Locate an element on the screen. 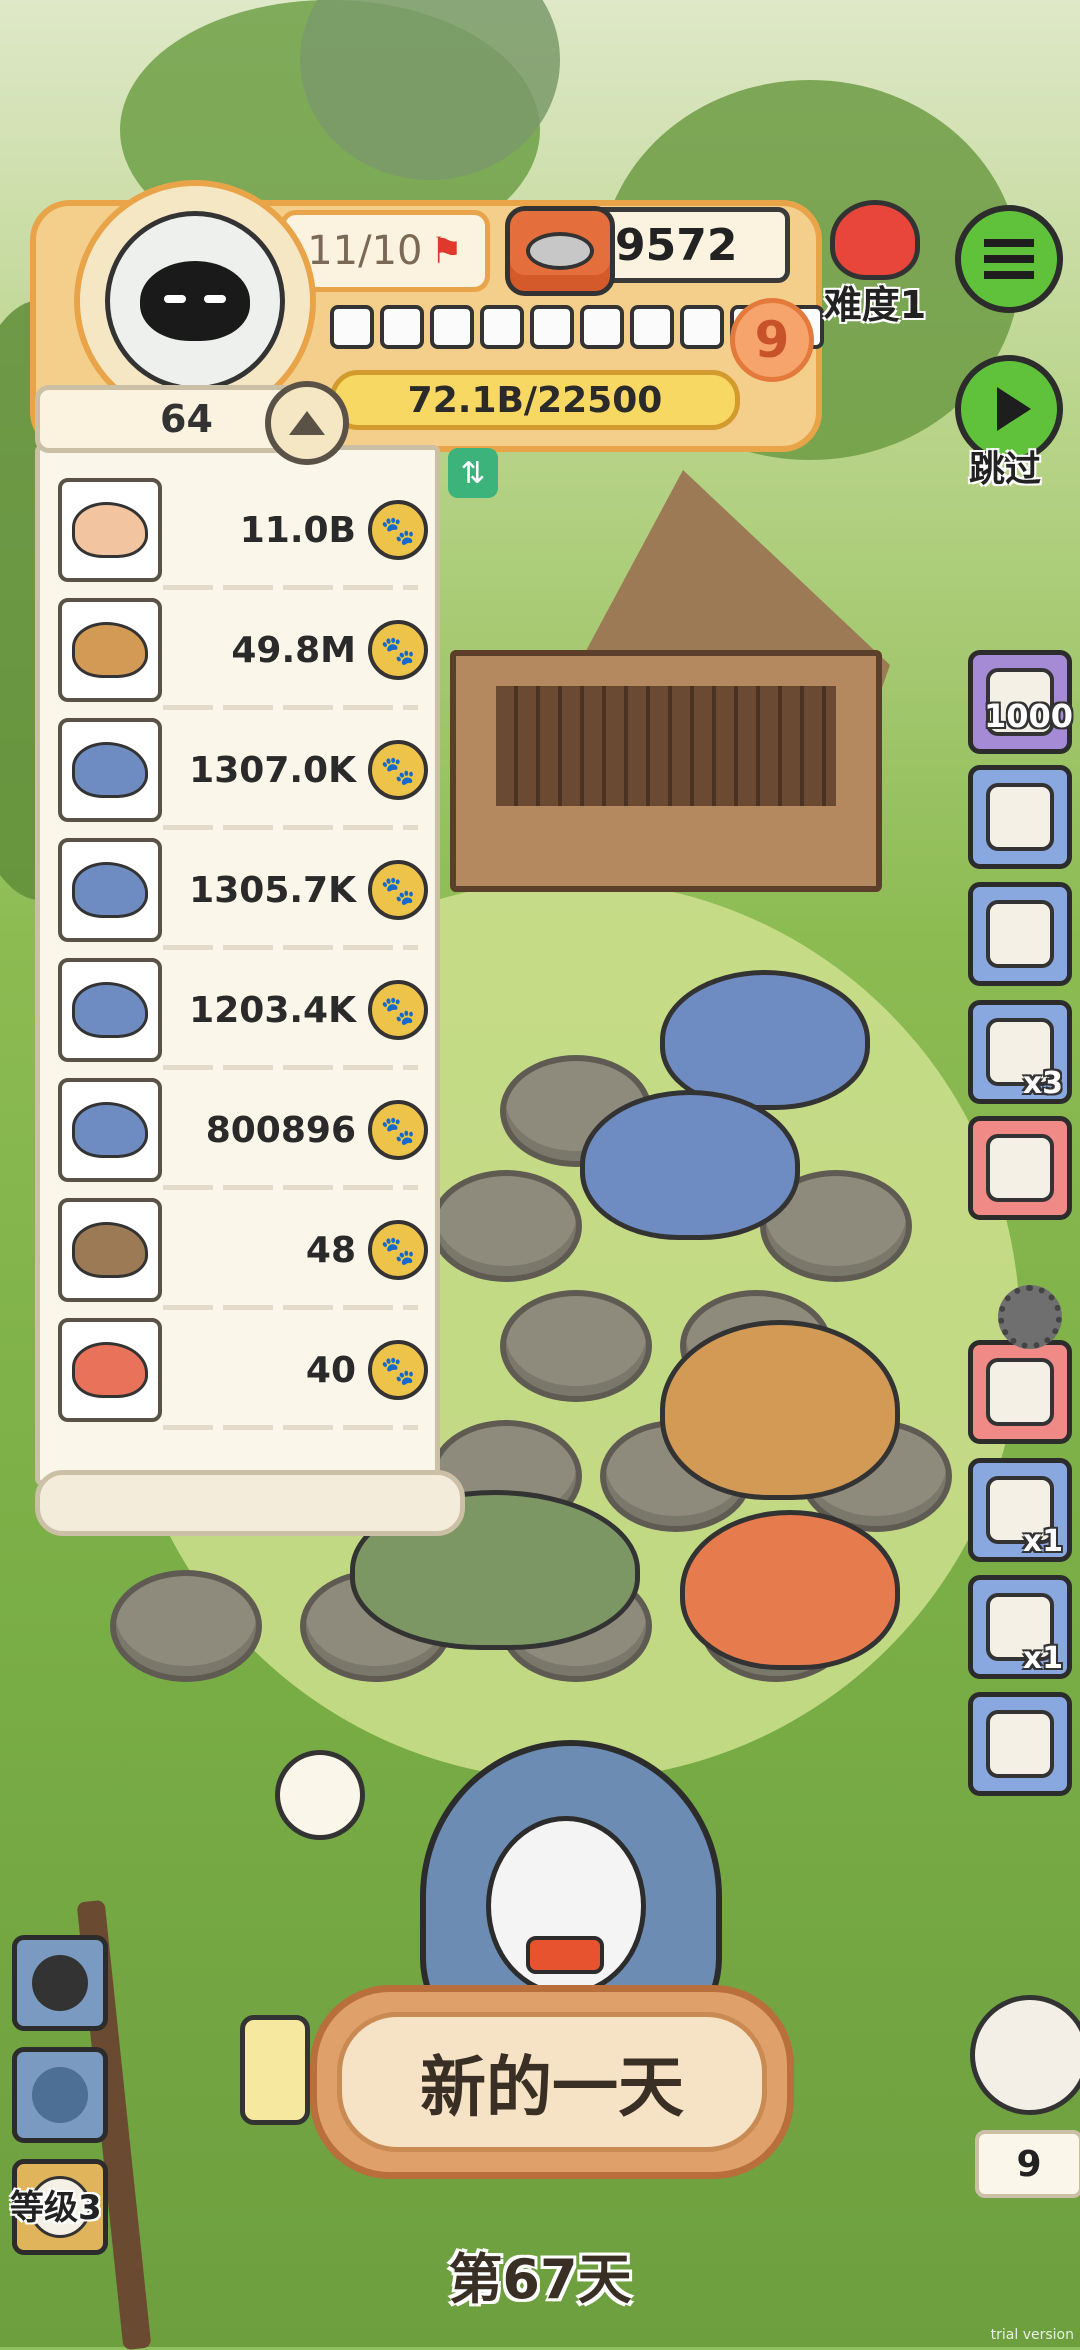 The height and width of the screenshot is (2350, 1080). player-level-badge: 9 is located at coordinates (772, 340).